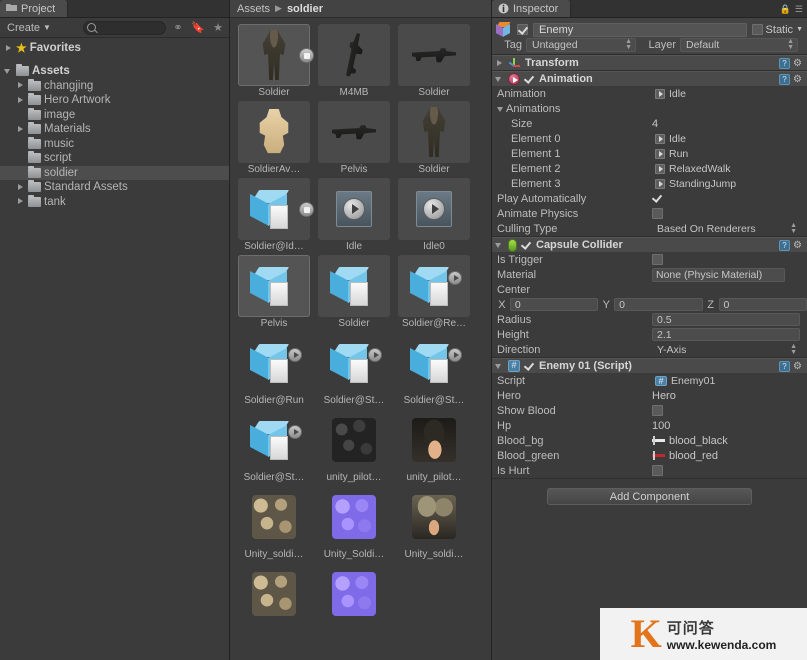 The width and height of the screenshot is (807, 660). What do you see at coordinates (114, 86) in the screenshot?
I see `tree-item-changjing: changjing` at bounding box center [114, 86].